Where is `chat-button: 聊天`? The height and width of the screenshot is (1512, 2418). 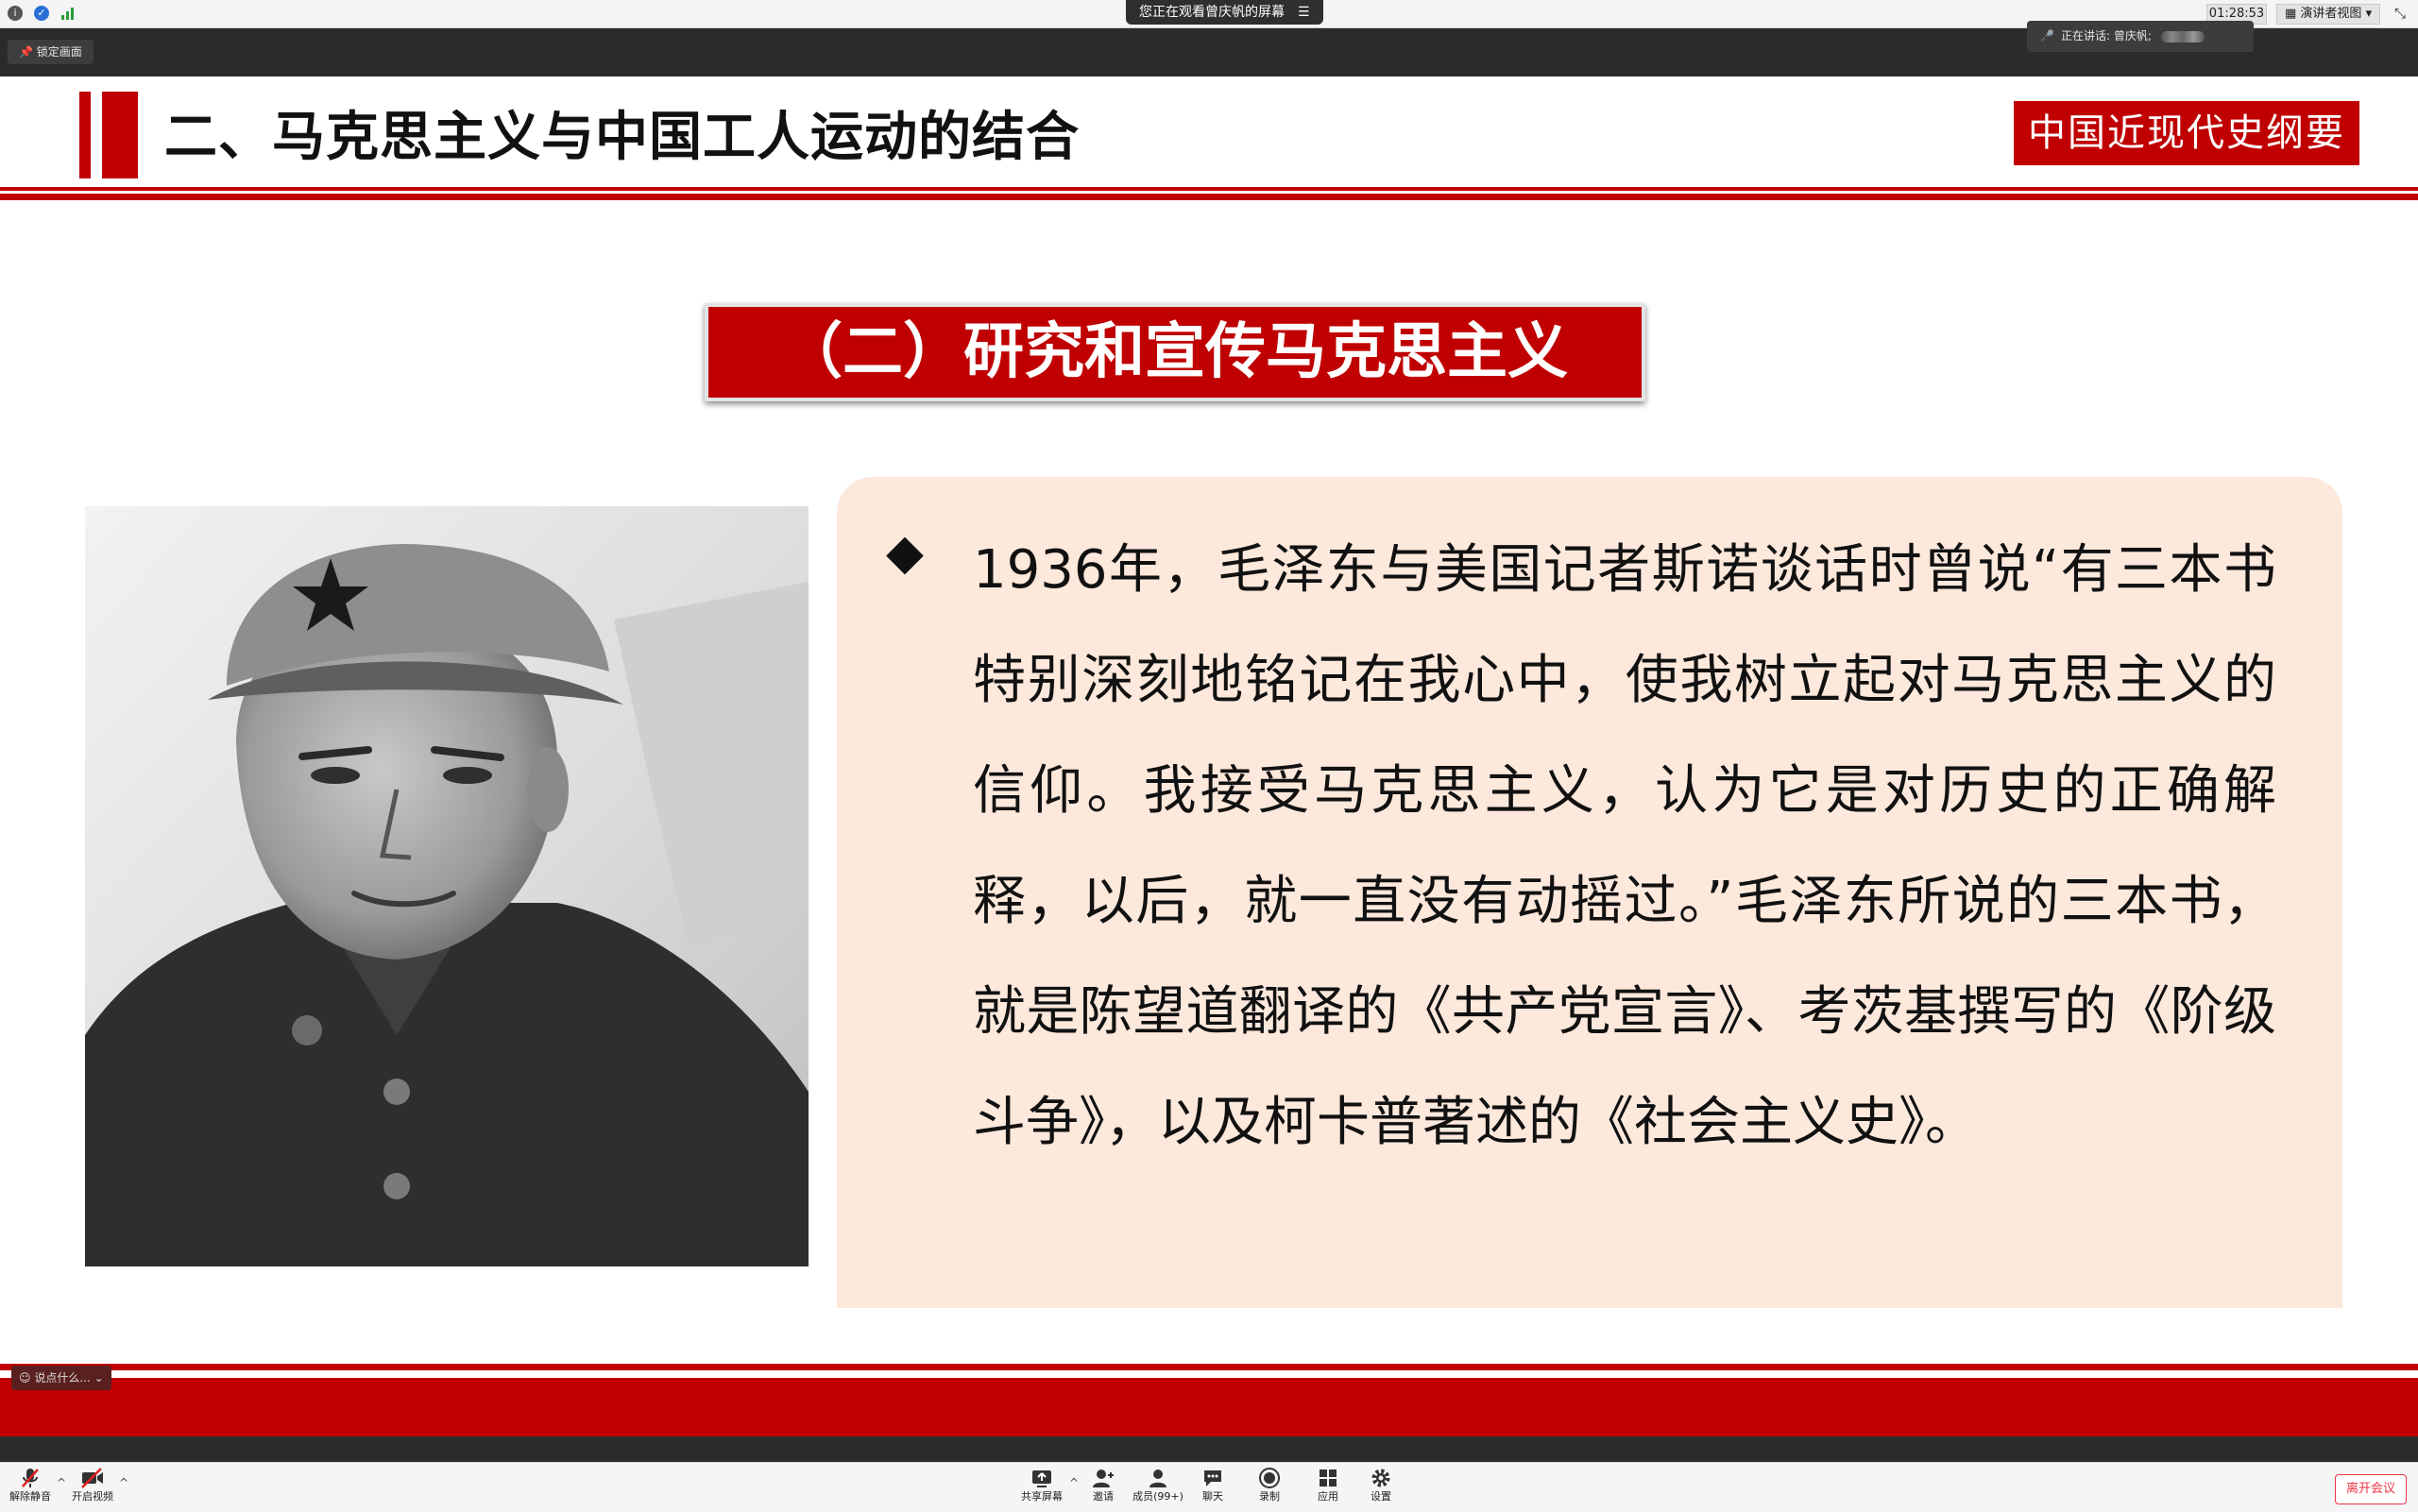 chat-button: 聊天 is located at coordinates (1213, 1485).